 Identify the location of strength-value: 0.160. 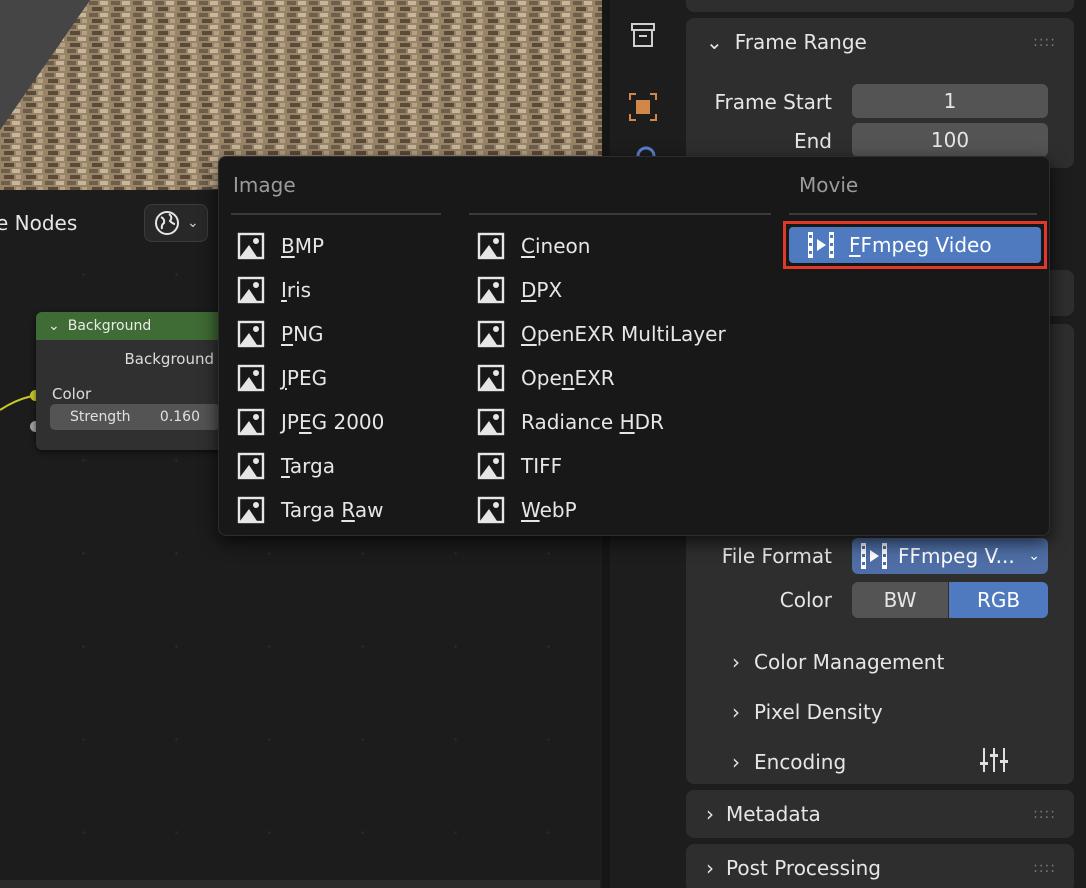
(179, 417).